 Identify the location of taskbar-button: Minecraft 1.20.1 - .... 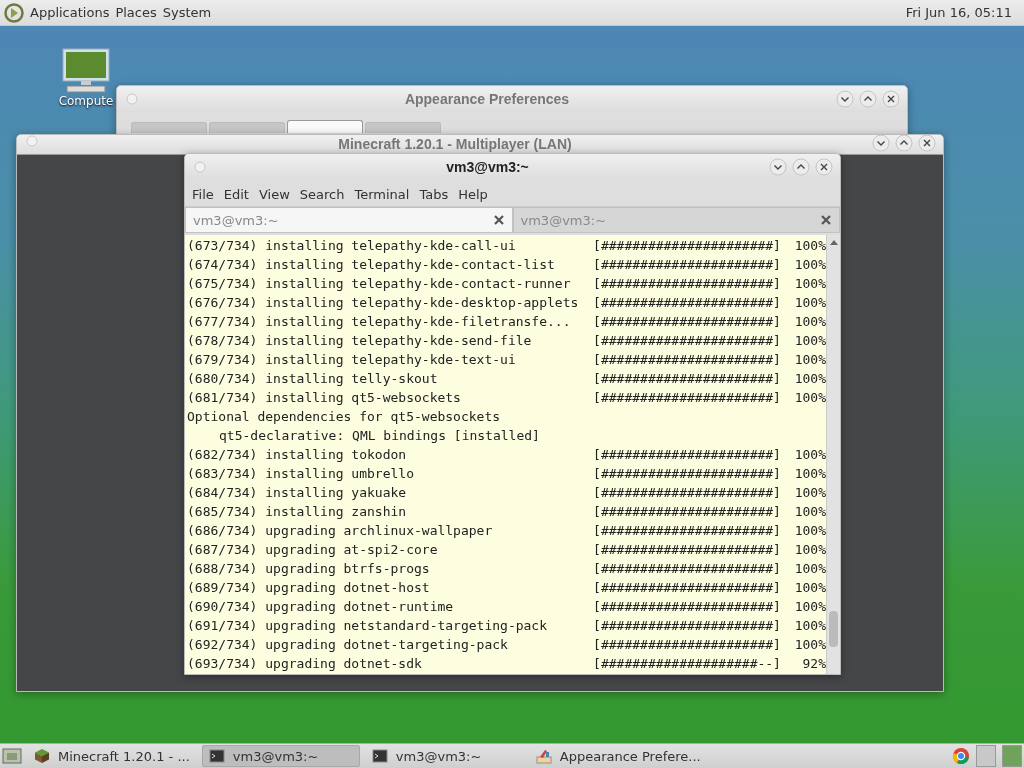
(112, 756).